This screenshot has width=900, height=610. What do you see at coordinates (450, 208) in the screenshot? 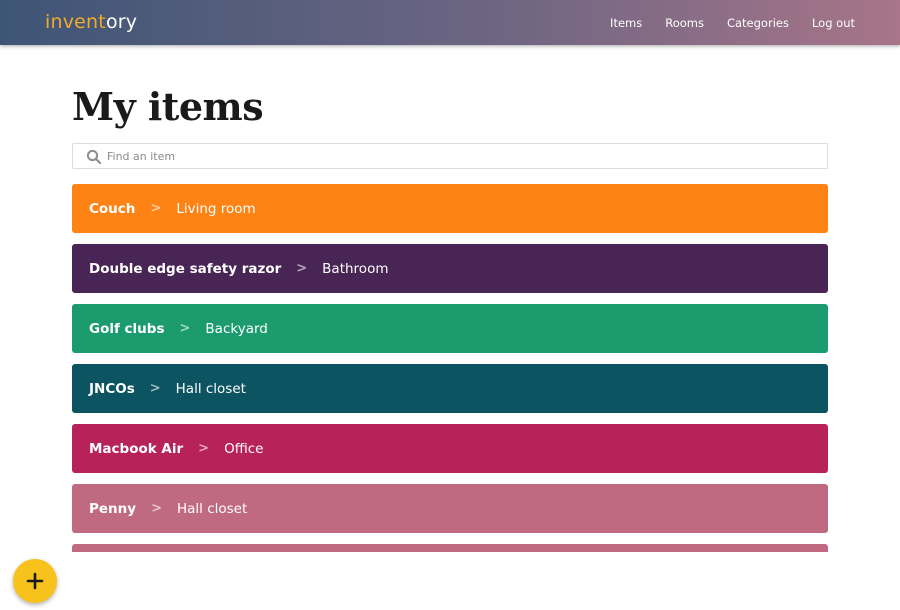
I see `item-card-couch: Couch > Living room` at bounding box center [450, 208].